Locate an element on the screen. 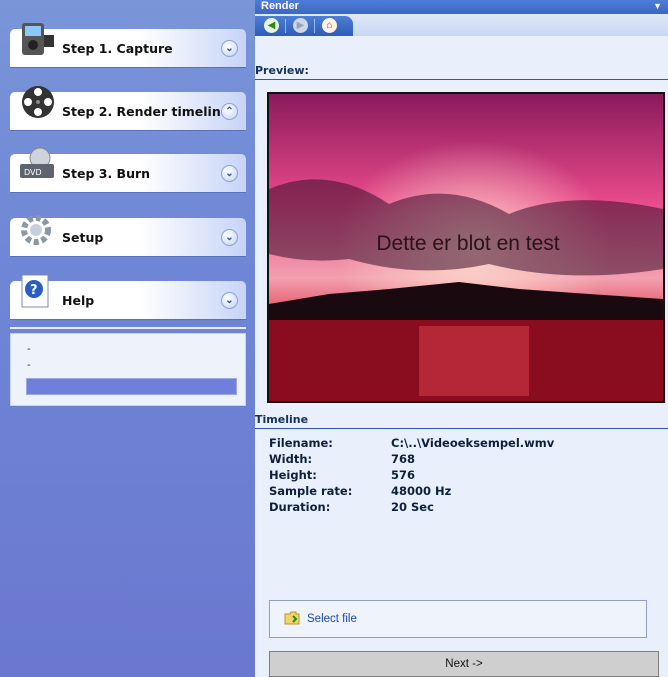 The image size is (668, 677). prop-row: Height: 576 is located at coordinates (459, 476).